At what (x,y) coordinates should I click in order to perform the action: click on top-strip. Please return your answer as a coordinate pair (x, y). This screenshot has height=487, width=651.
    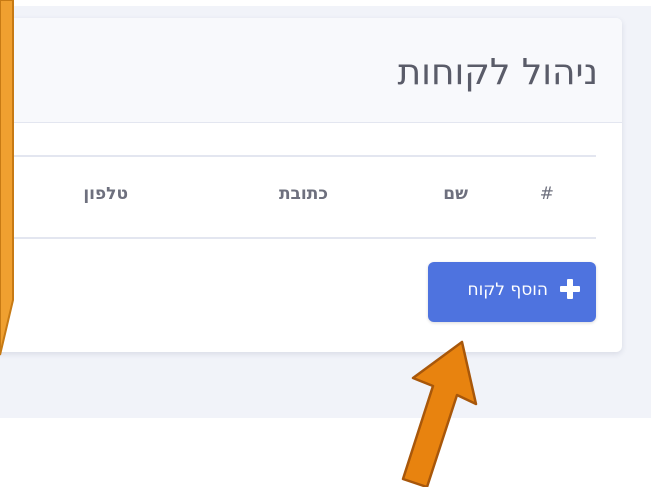
    Looking at the image, I should click on (325, 3).